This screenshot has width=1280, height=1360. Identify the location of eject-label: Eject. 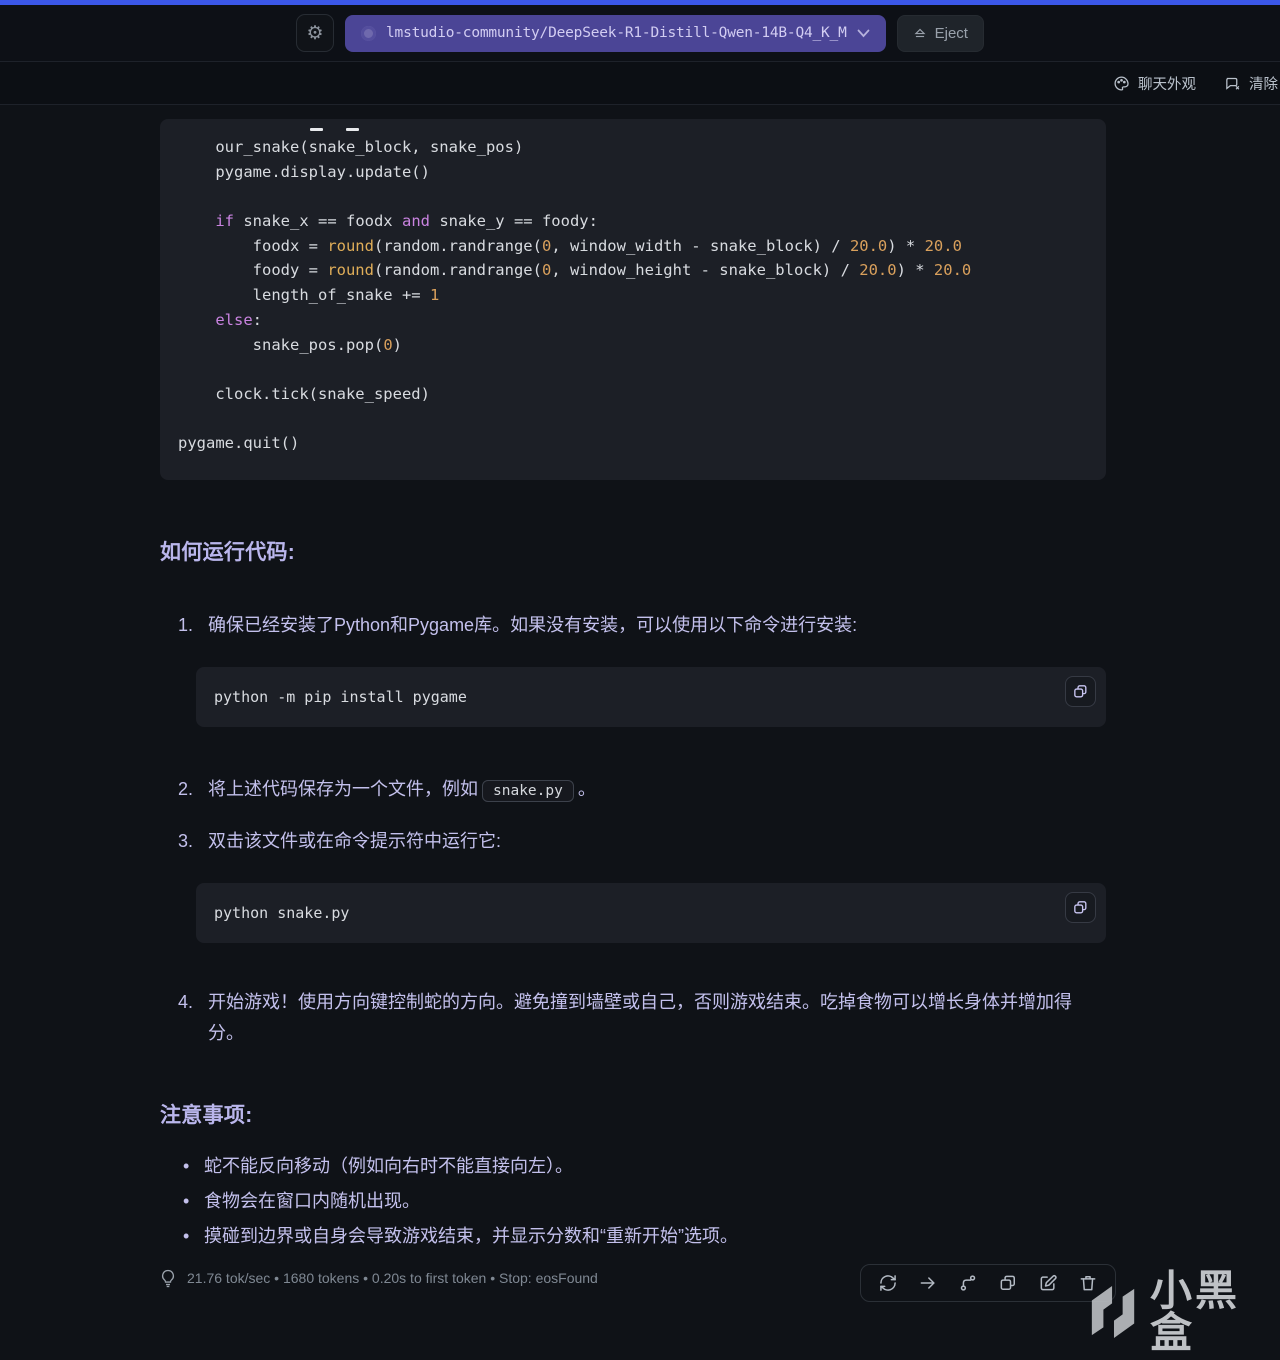
(951, 33).